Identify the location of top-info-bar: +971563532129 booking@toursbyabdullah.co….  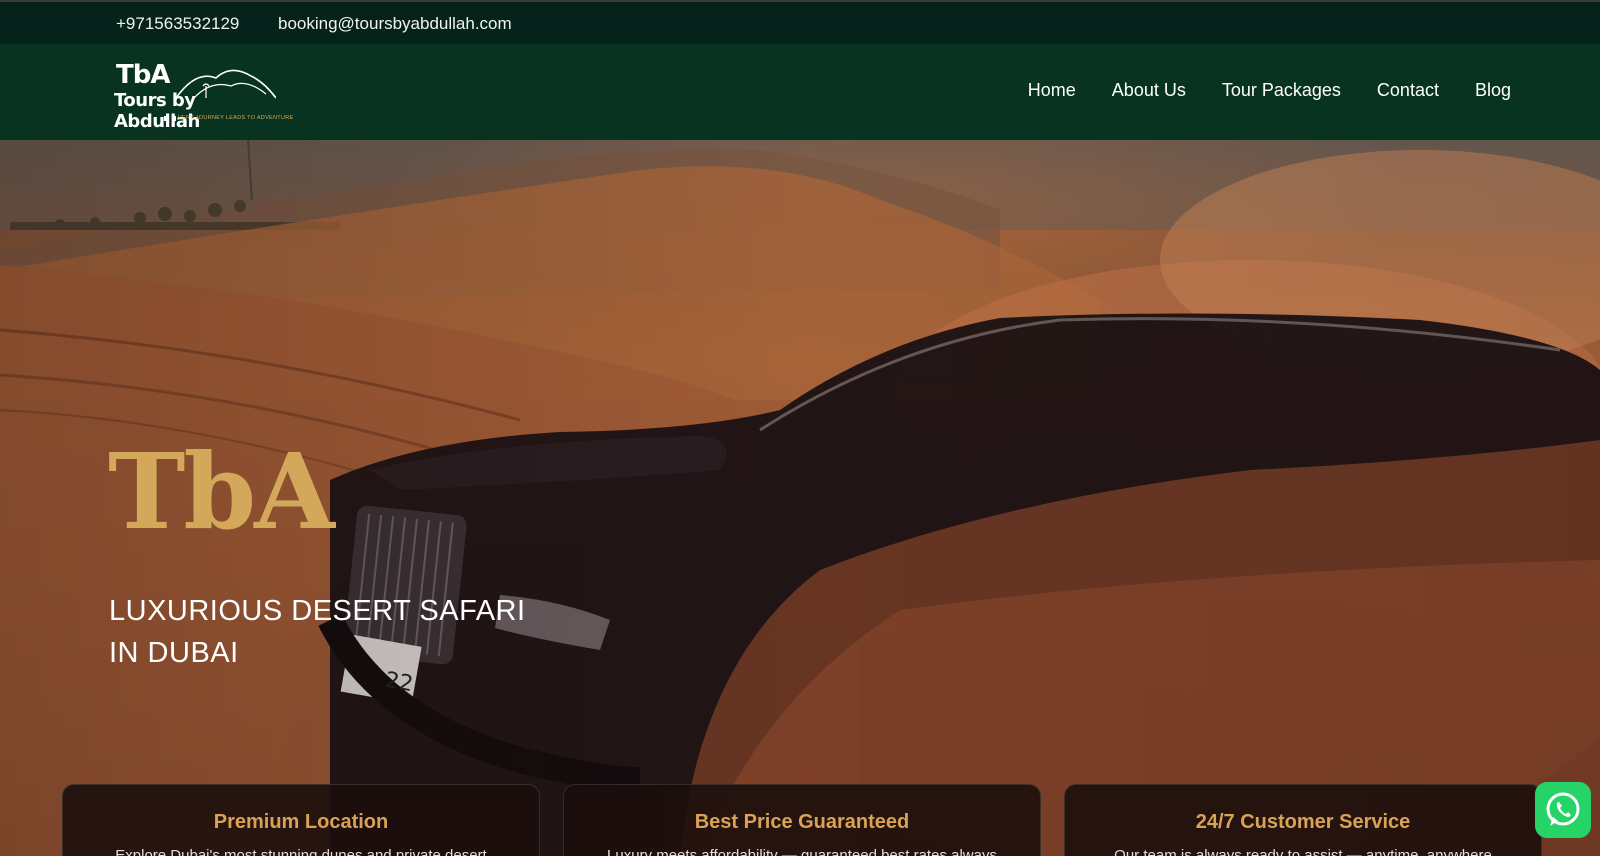
(800, 22).